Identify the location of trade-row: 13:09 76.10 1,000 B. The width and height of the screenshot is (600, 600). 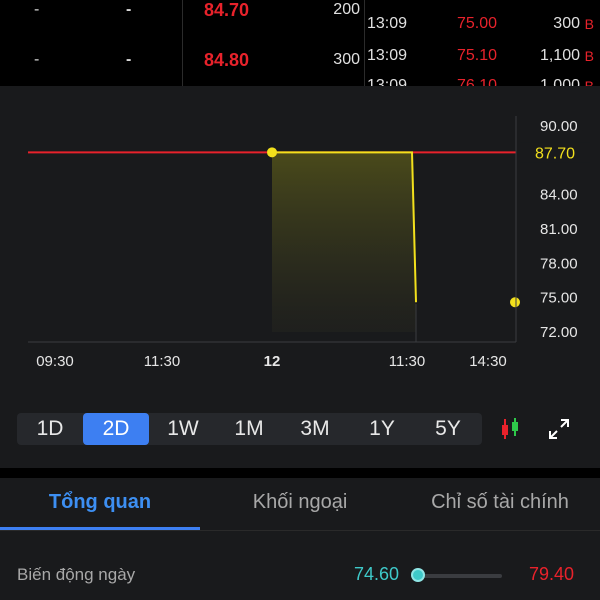
(482, 79).